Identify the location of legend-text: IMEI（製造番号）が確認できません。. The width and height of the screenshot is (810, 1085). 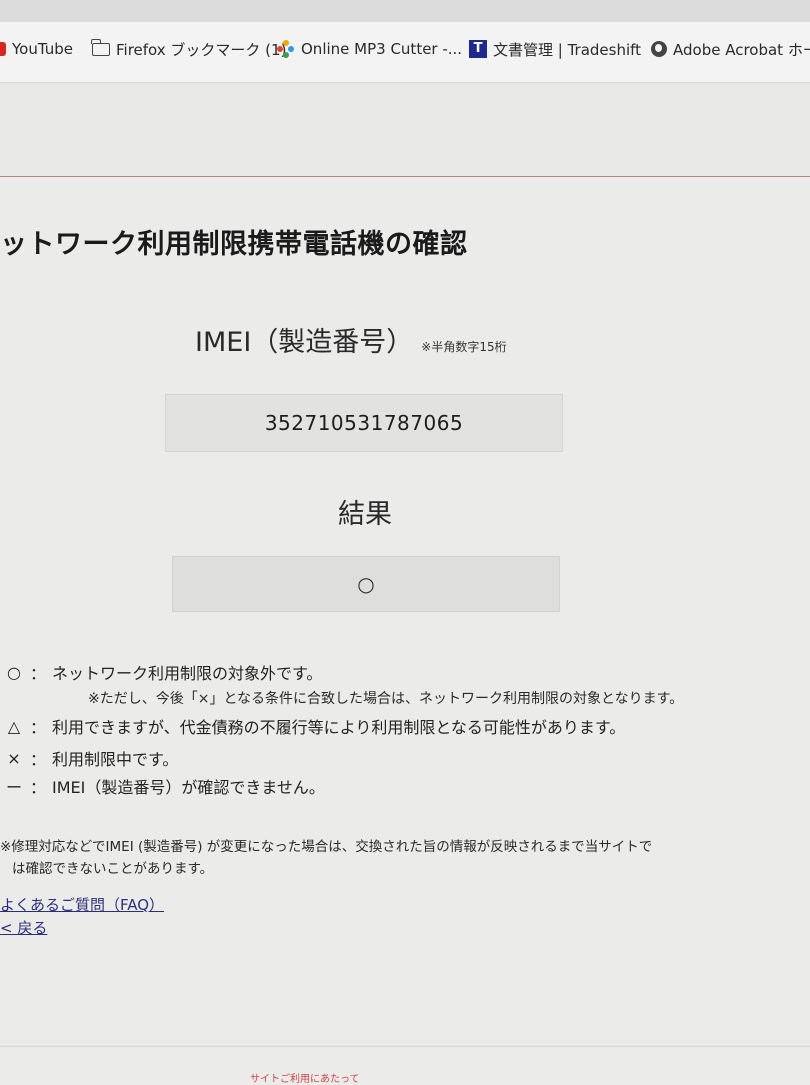
(188, 787).